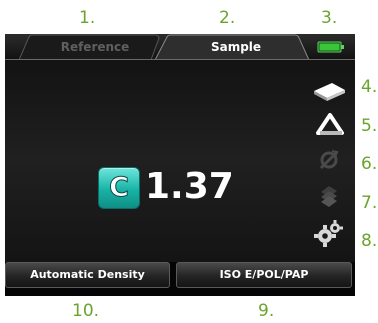 The height and width of the screenshot is (323, 378). I want to click on callout-8: 8., so click(369, 241).